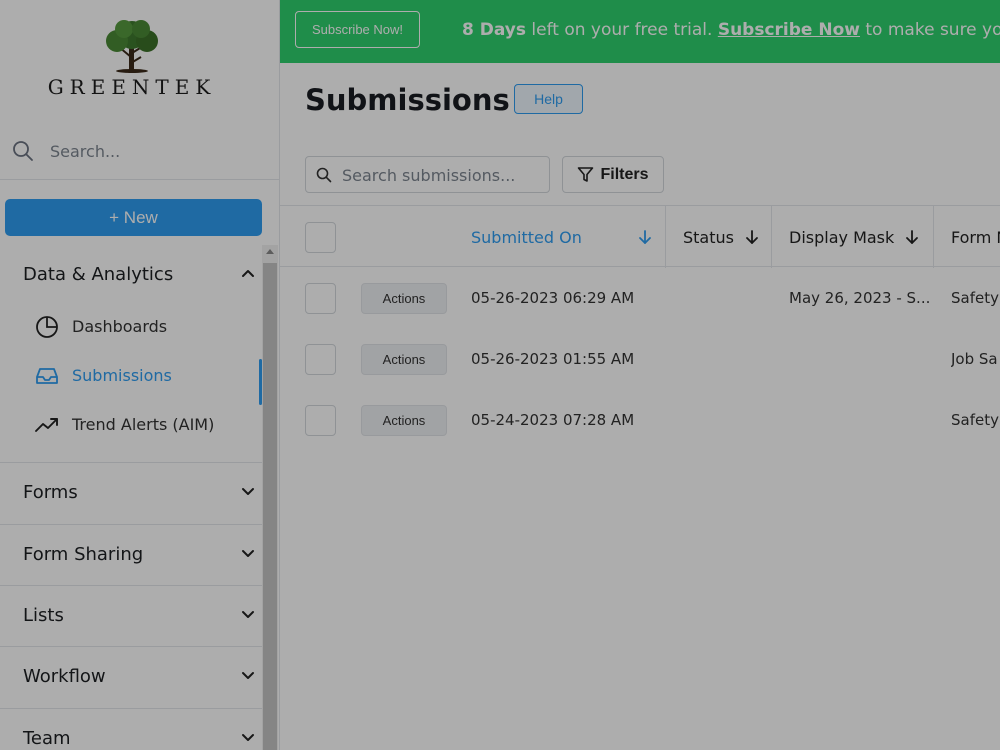 This screenshot has height=750, width=1000. Describe the element at coordinates (553, 420) in the screenshot. I see `cell-submitted-on: 05-24-2023 07:28 AM` at that location.